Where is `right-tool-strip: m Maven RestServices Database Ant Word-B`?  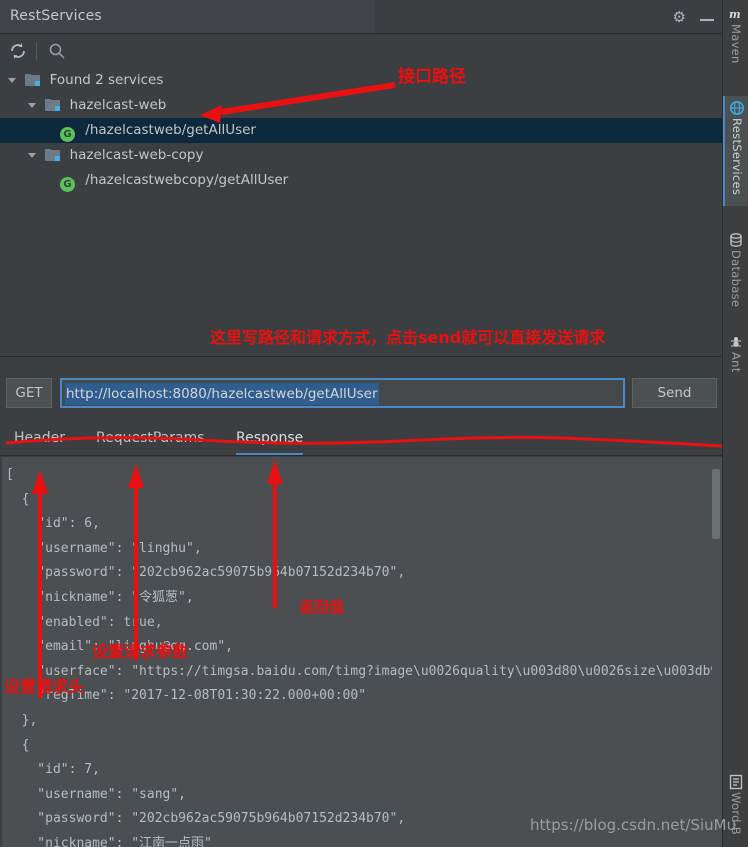
right-tool-strip: m Maven RestServices Database Ant Word-B is located at coordinates (735, 423).